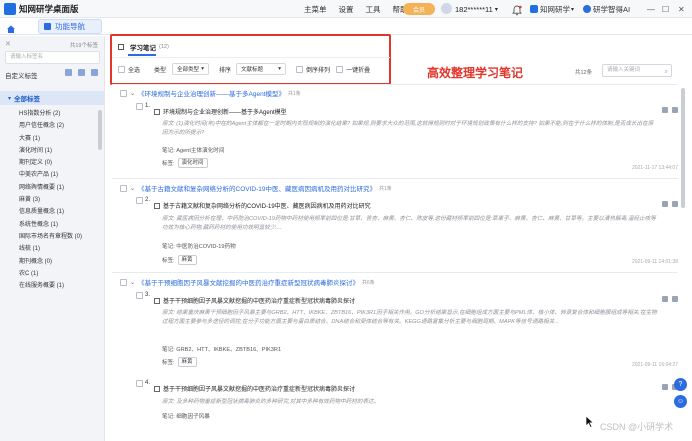 This screenshot has height=441, width=692. I want to click on tag-count: 共19个标签, so click(83, 46).